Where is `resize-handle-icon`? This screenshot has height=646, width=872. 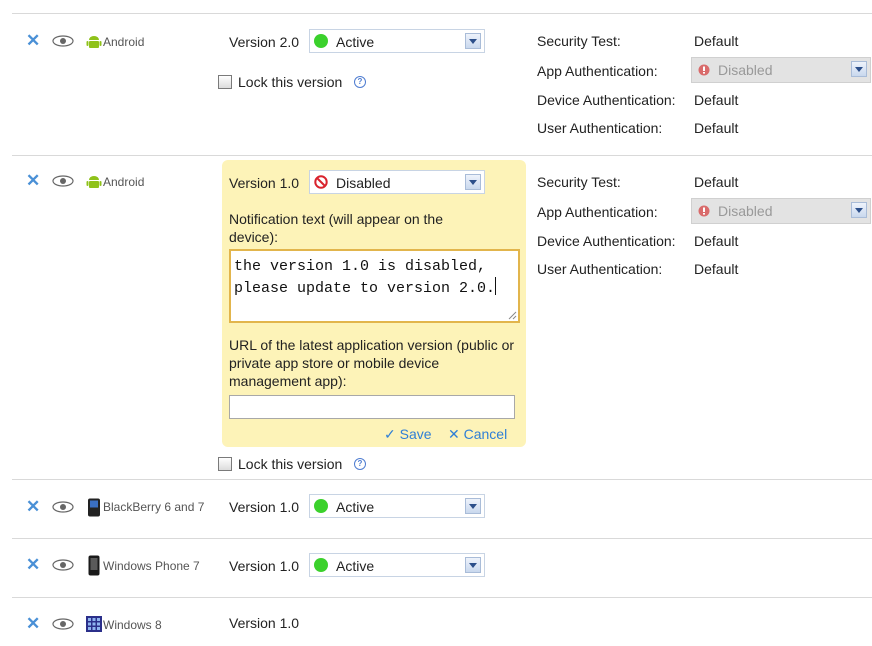 resize-handle-icon is located at coordinates (512, 315).